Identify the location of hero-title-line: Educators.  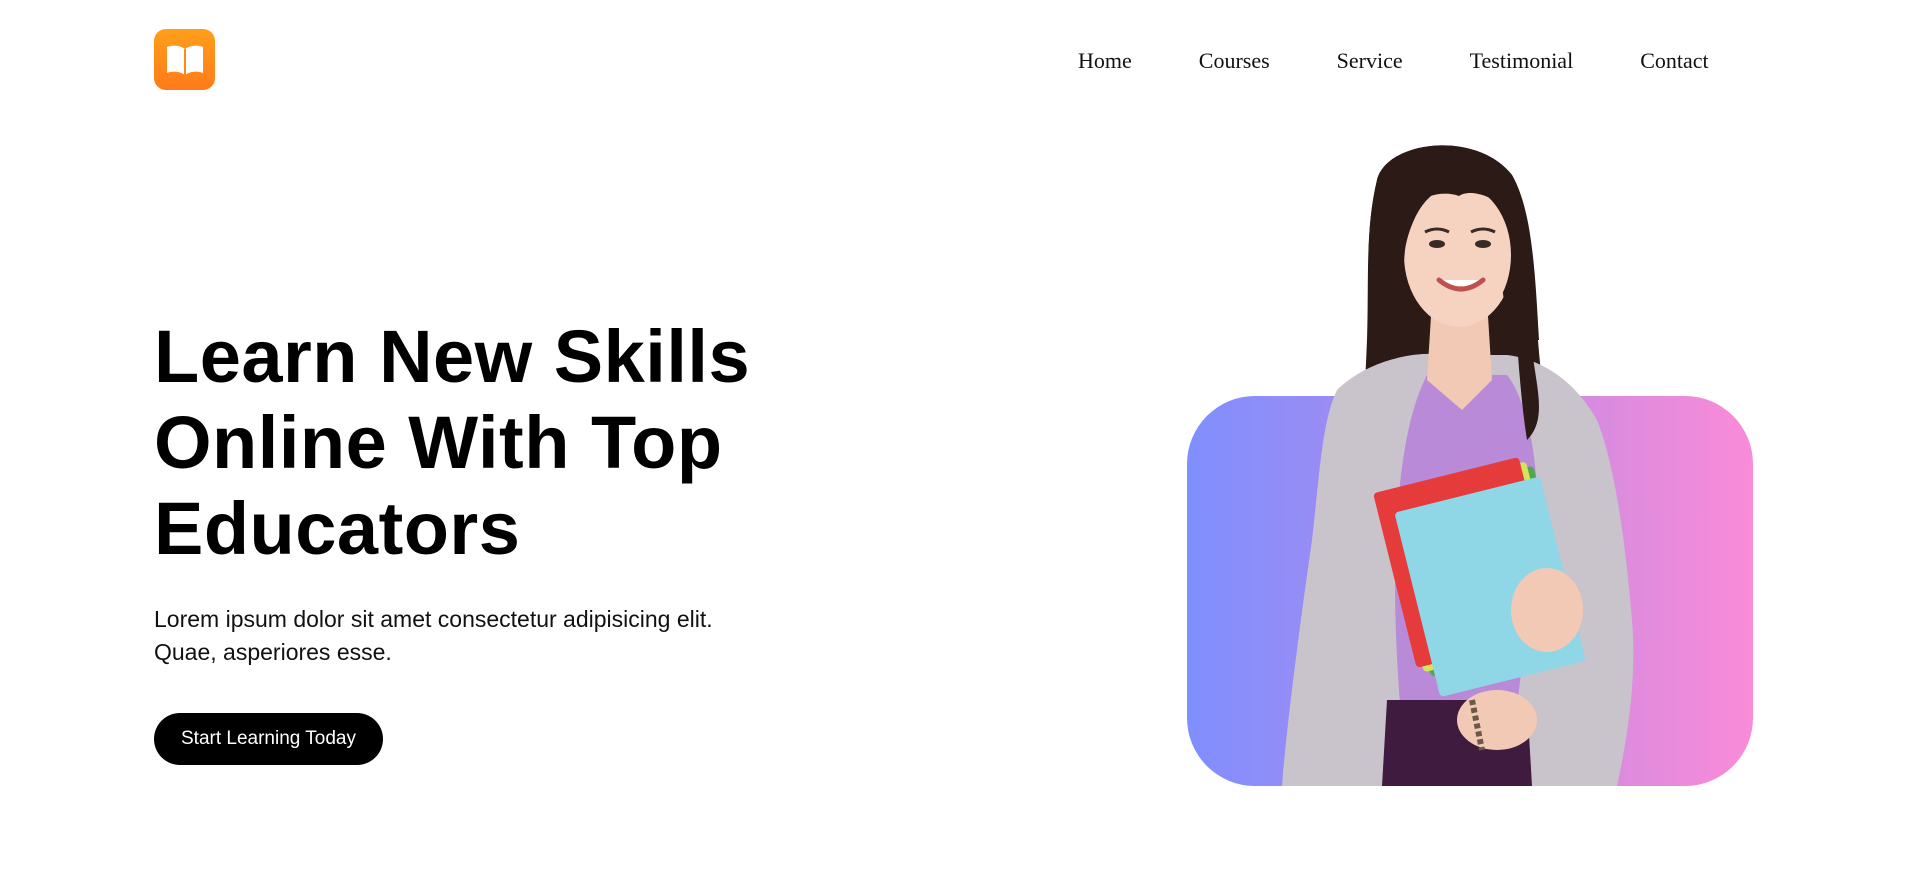
(337, 528).